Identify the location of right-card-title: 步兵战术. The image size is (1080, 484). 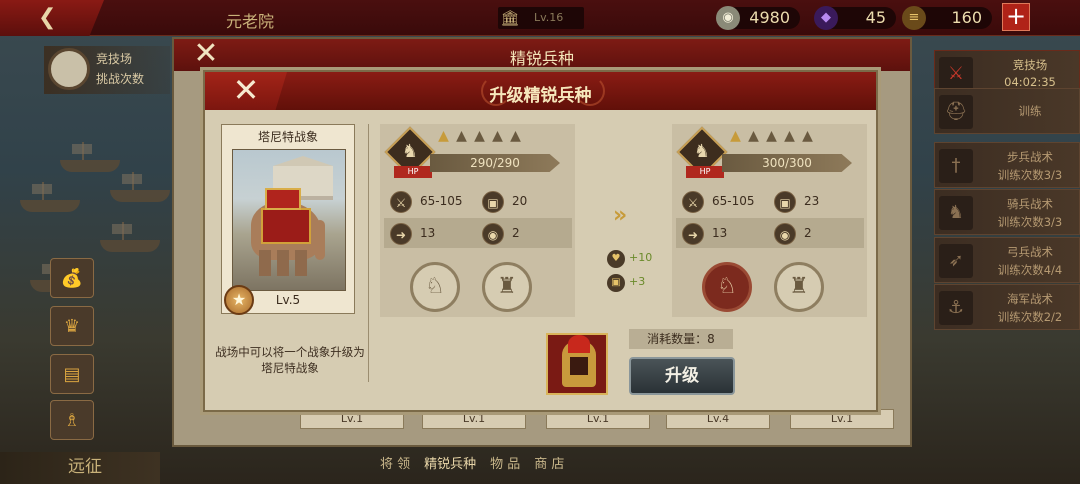
(1030, 157).